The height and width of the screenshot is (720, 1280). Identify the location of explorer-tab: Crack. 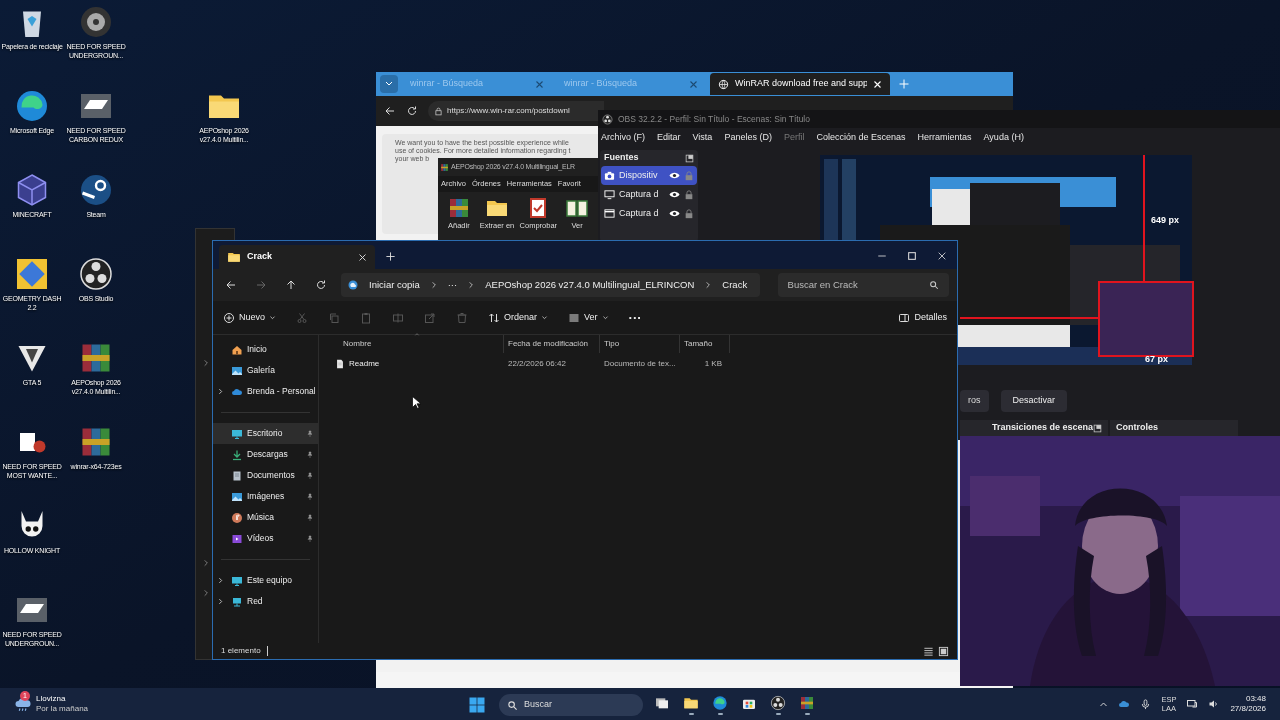
(297, 257).